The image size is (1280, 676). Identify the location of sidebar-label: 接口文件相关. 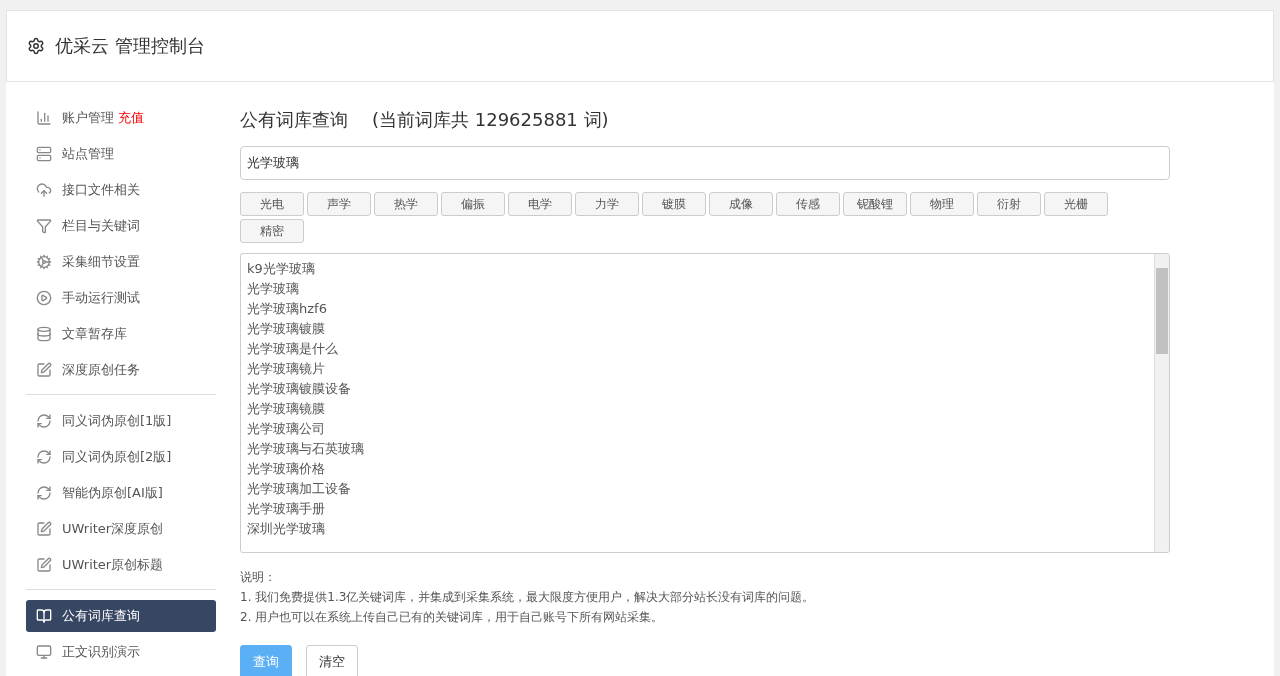
(101, 190).